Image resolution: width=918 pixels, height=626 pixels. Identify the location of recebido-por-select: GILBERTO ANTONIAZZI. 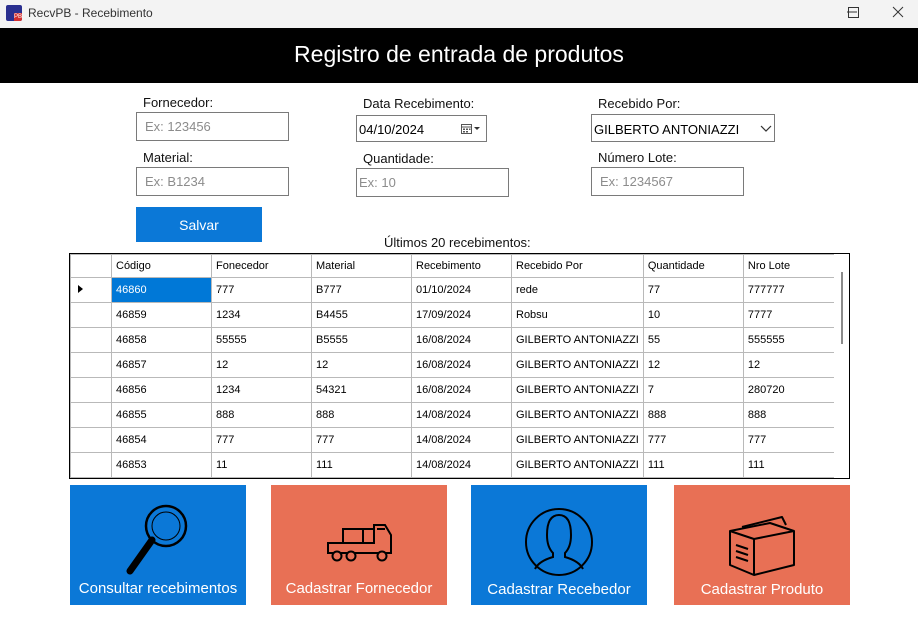
(683, 128).